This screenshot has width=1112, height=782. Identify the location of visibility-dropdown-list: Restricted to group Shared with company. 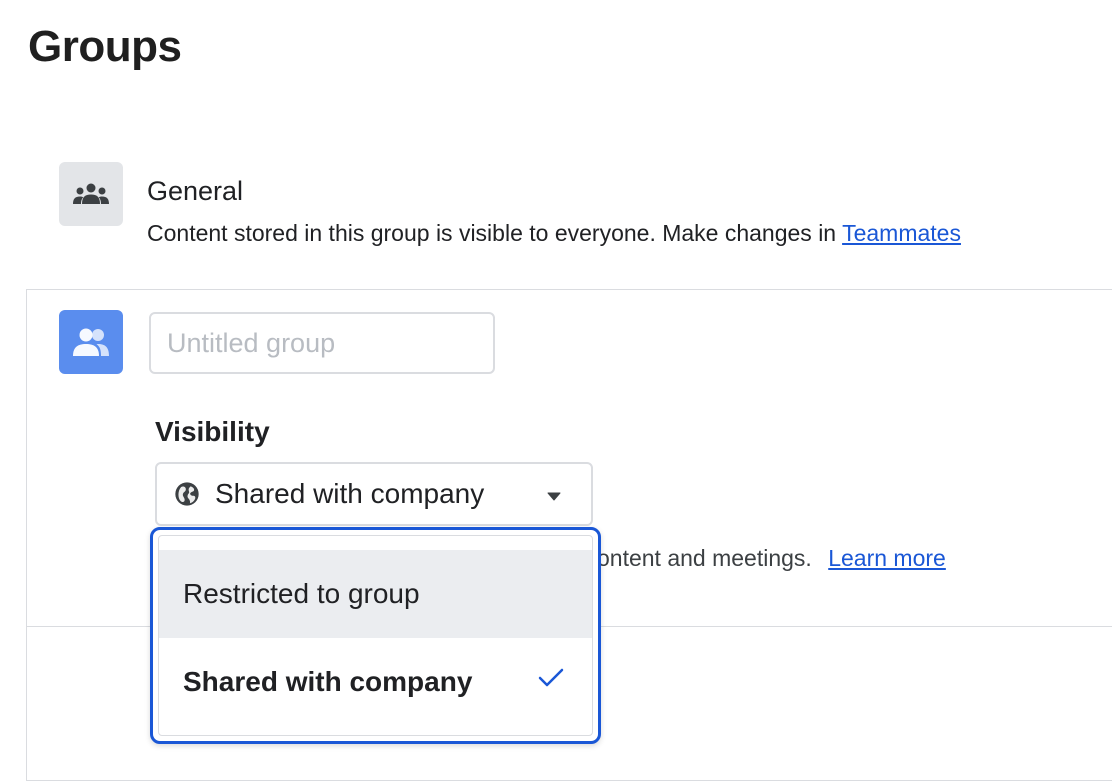
(375, 635).